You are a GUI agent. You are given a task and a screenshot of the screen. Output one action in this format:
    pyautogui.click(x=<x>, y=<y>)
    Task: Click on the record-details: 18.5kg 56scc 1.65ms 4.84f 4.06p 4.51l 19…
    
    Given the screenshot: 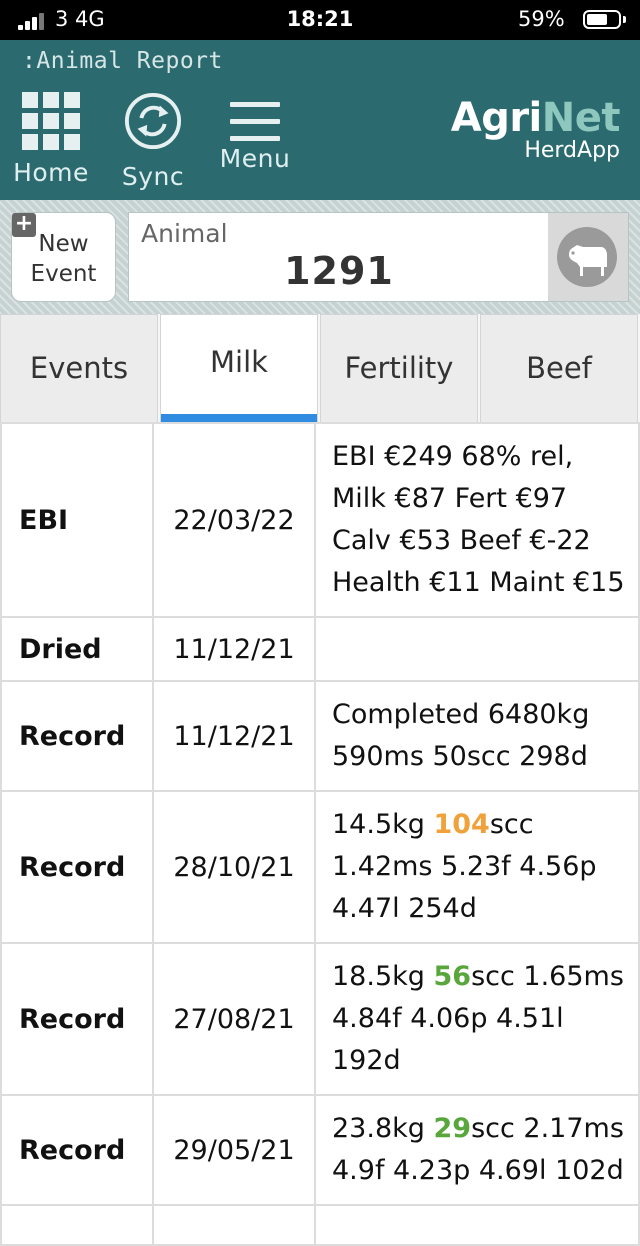 What is the action you would take?
    pyautogui.click(x=477, y=1019)
    